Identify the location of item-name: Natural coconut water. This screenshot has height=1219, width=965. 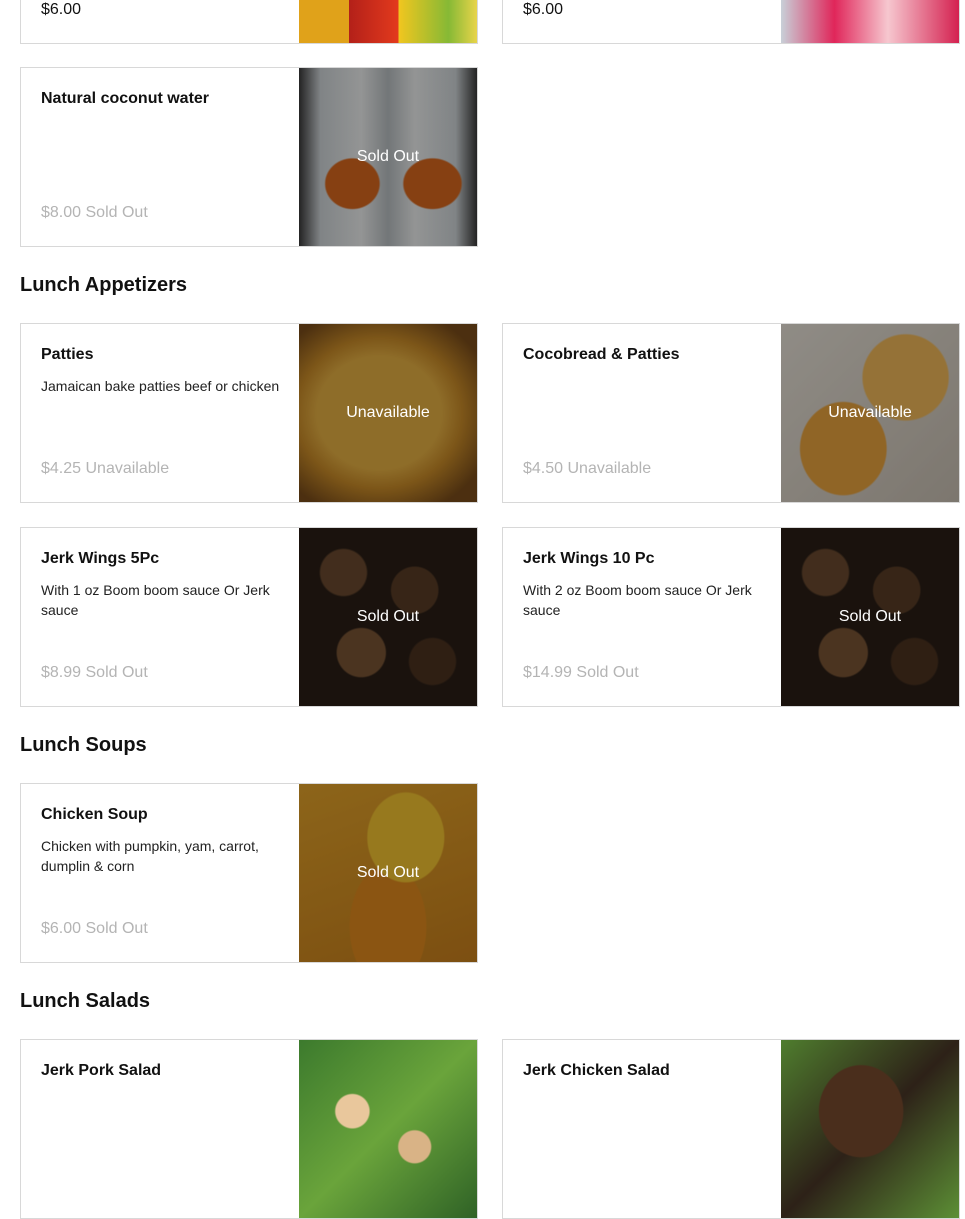
(125, 98).